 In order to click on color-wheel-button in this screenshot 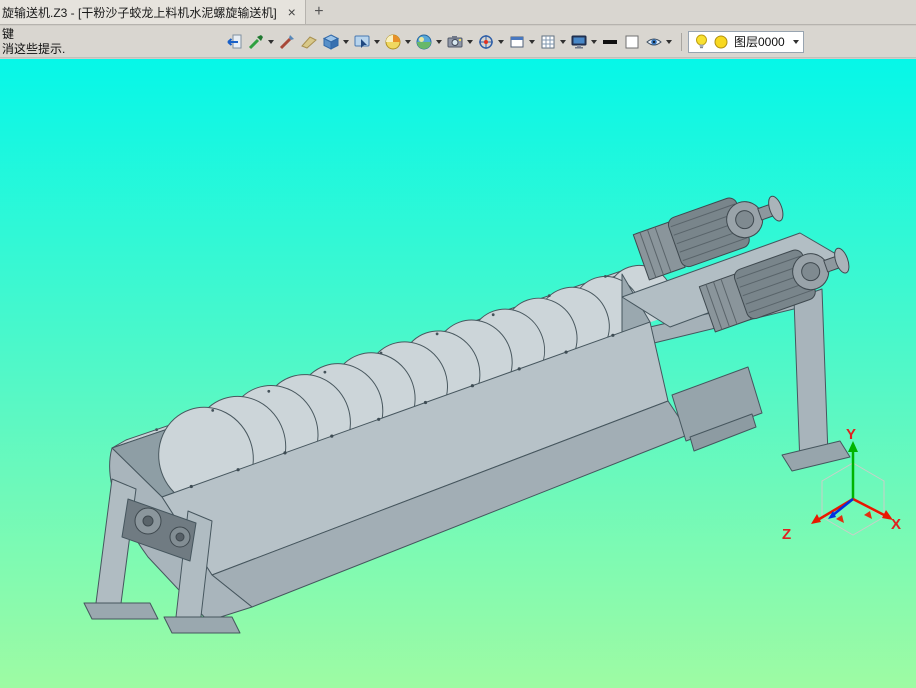, I will do `click(397, 42)`.